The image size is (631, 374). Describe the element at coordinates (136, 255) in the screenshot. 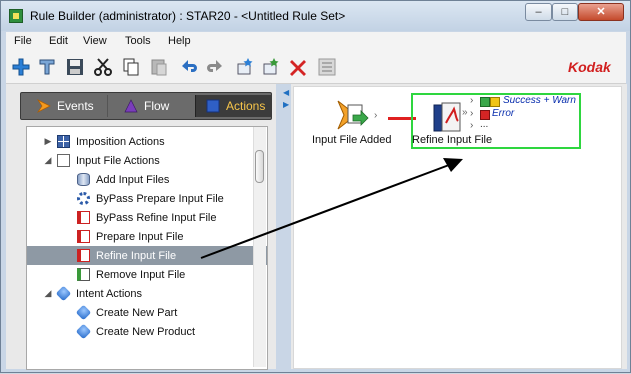

I see `tree-item-label: Refine Input File` at that location.